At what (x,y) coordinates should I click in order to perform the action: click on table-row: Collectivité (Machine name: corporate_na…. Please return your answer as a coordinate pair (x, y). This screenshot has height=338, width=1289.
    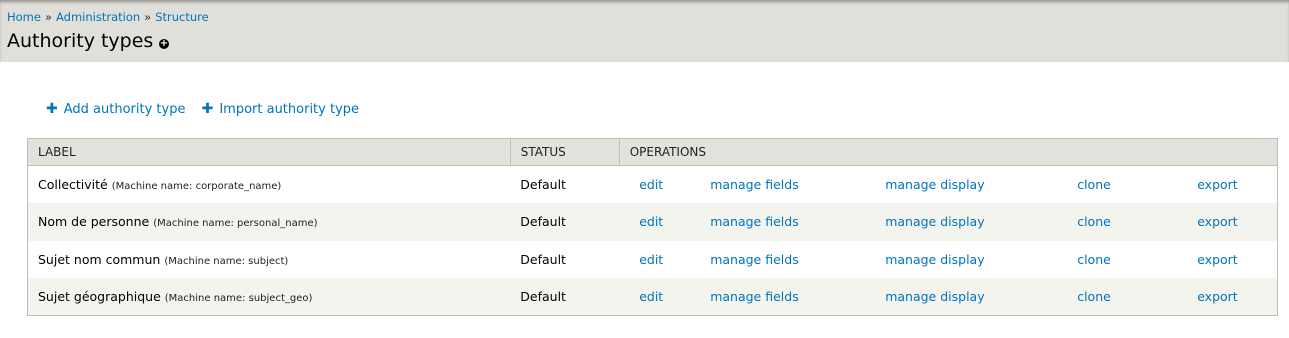
    Looking at the image, I should click on (652, 184).